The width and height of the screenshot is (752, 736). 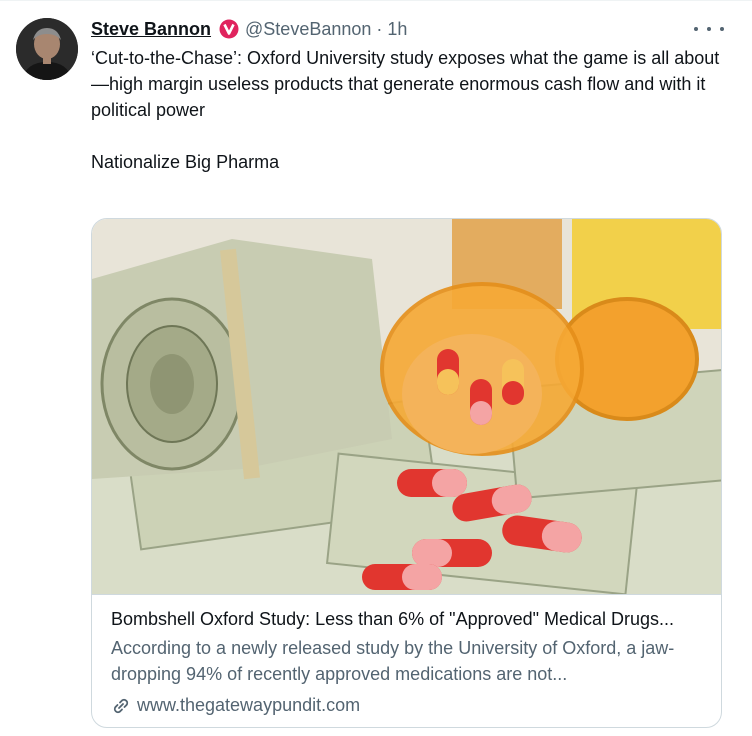 I want to click on card-domain: www.thegatewaypundit.com, so click(x=249, y=705).